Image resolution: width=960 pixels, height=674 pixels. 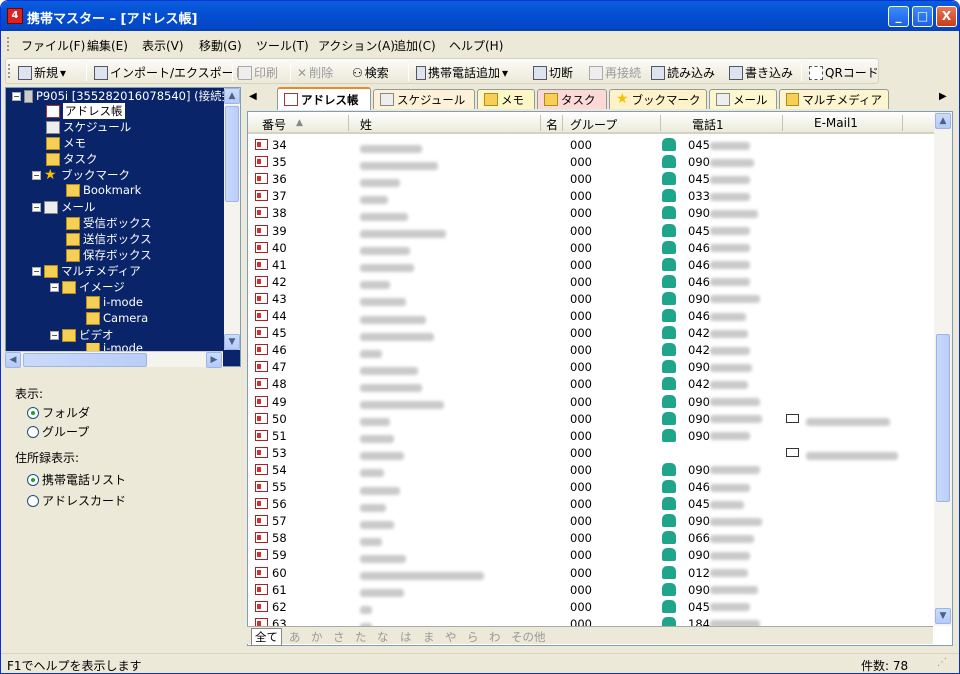 I want to click on menu-tools: ツール(T), so click(x=282, y=45).